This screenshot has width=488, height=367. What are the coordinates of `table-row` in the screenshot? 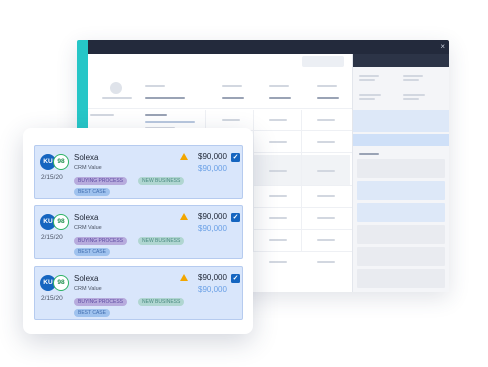 It's located at (220, 108).